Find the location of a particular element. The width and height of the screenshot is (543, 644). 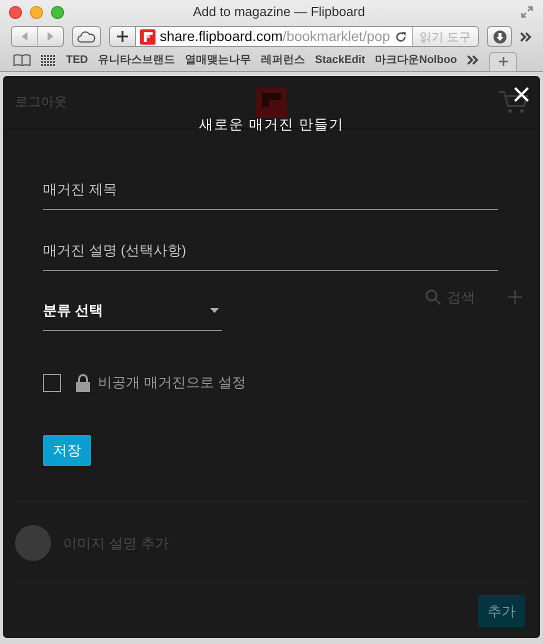

bookmark-link: 유니타스브랜드 is located at coordinates (136, 60).